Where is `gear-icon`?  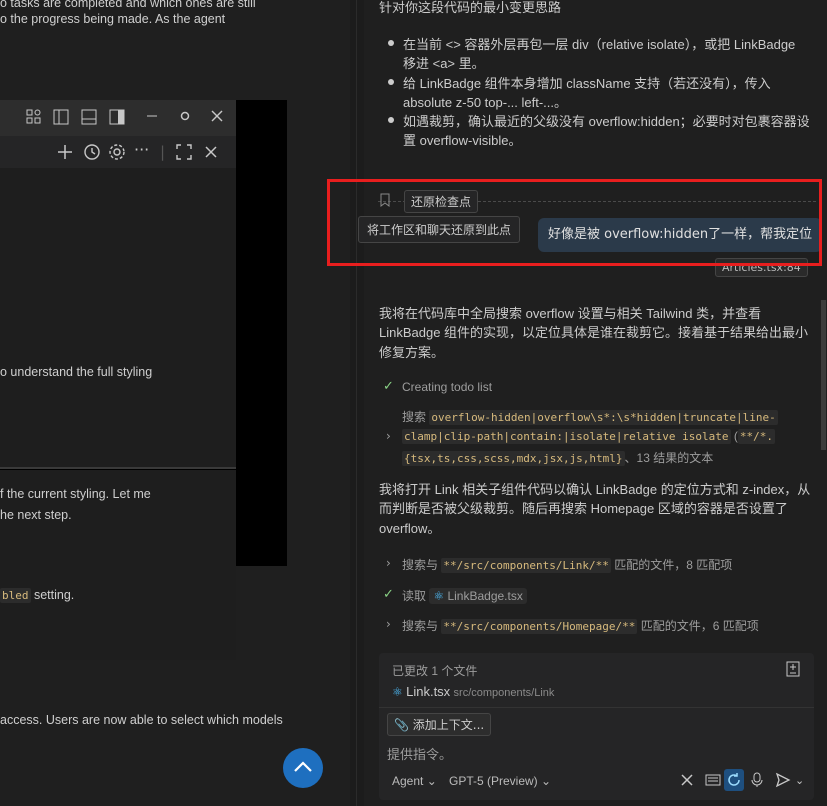
gear-icon is located at coordinates (117, 152).